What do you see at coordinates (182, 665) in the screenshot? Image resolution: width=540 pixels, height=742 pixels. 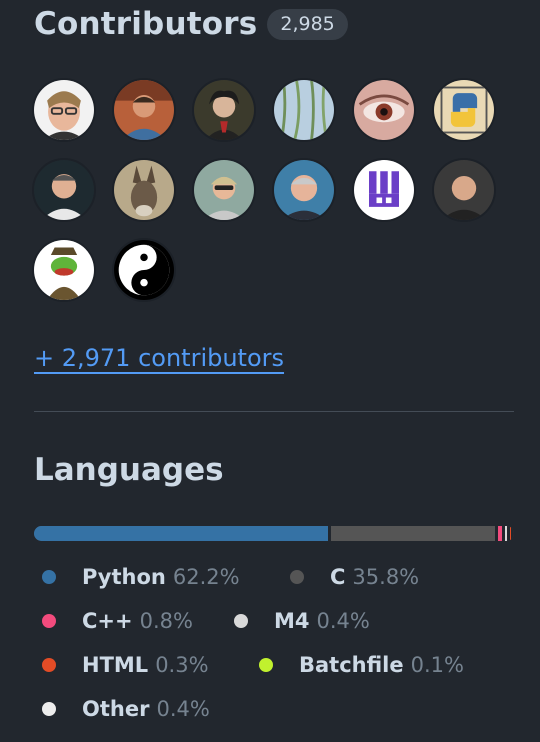 I see `language-percent: 0.3%` at bounding box center [182, 665].